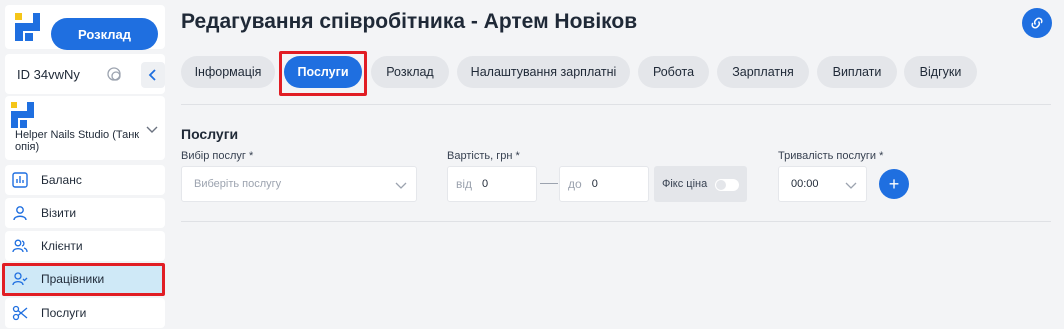 This screenshot has width=1064, height=329. I want to click on link-button, so click(1037, 23).